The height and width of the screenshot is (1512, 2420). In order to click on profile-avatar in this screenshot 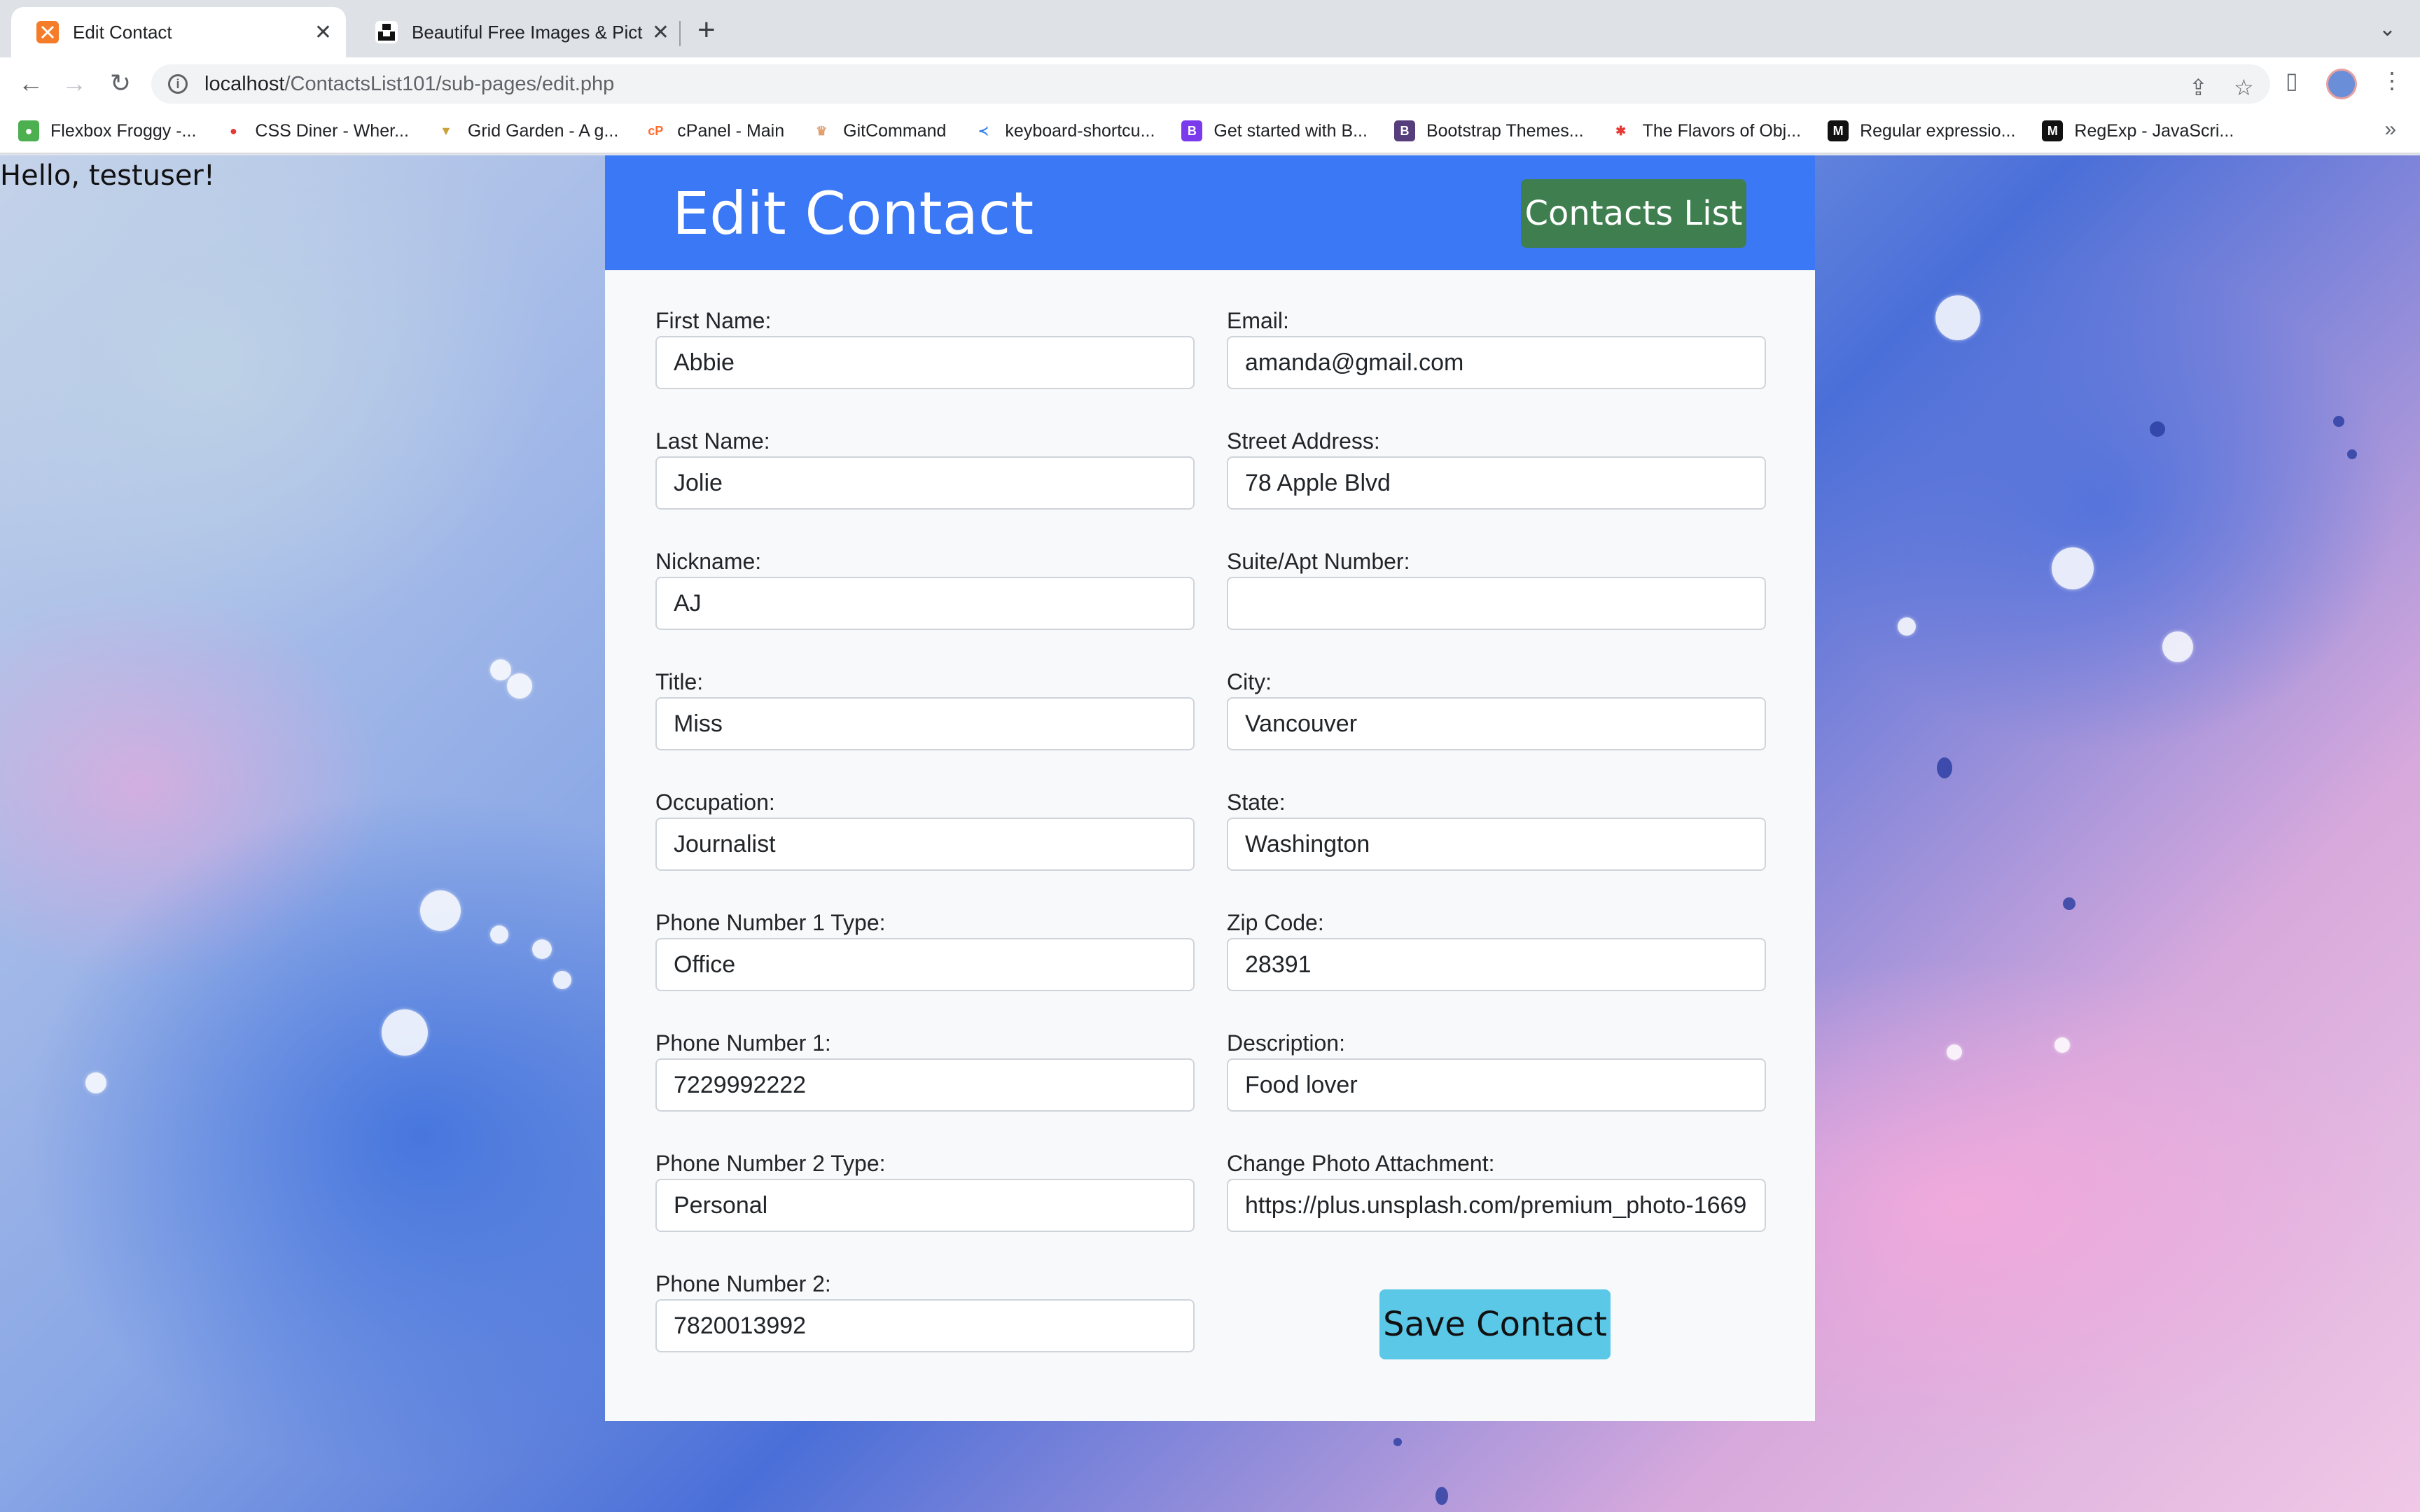, I will do `click(2341, 84)`.